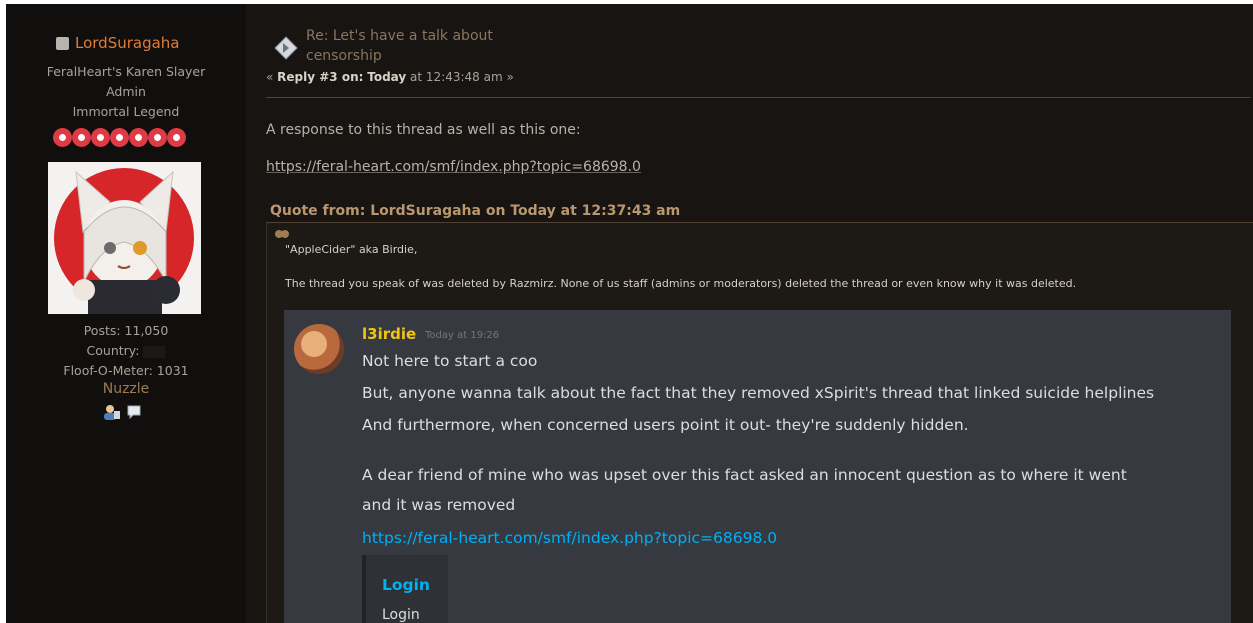 The width and height of the screenshot is (1253, 623). What do you see at coordinates (320, 77) in the screenshot?
I see `reply-number: Reply #3 on:` at bounding box center [320, 77].